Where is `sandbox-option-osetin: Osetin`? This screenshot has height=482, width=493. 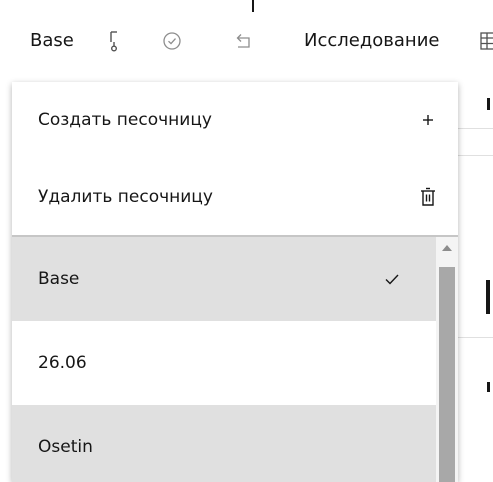 sandbox-option-osetin: Osetin is located at coordinates (235, 443).